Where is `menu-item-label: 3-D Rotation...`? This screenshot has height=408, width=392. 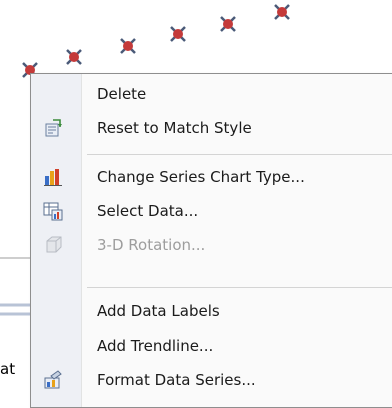 menu-item-label: 3-D Rotation... is located at coordinates (151, 245).